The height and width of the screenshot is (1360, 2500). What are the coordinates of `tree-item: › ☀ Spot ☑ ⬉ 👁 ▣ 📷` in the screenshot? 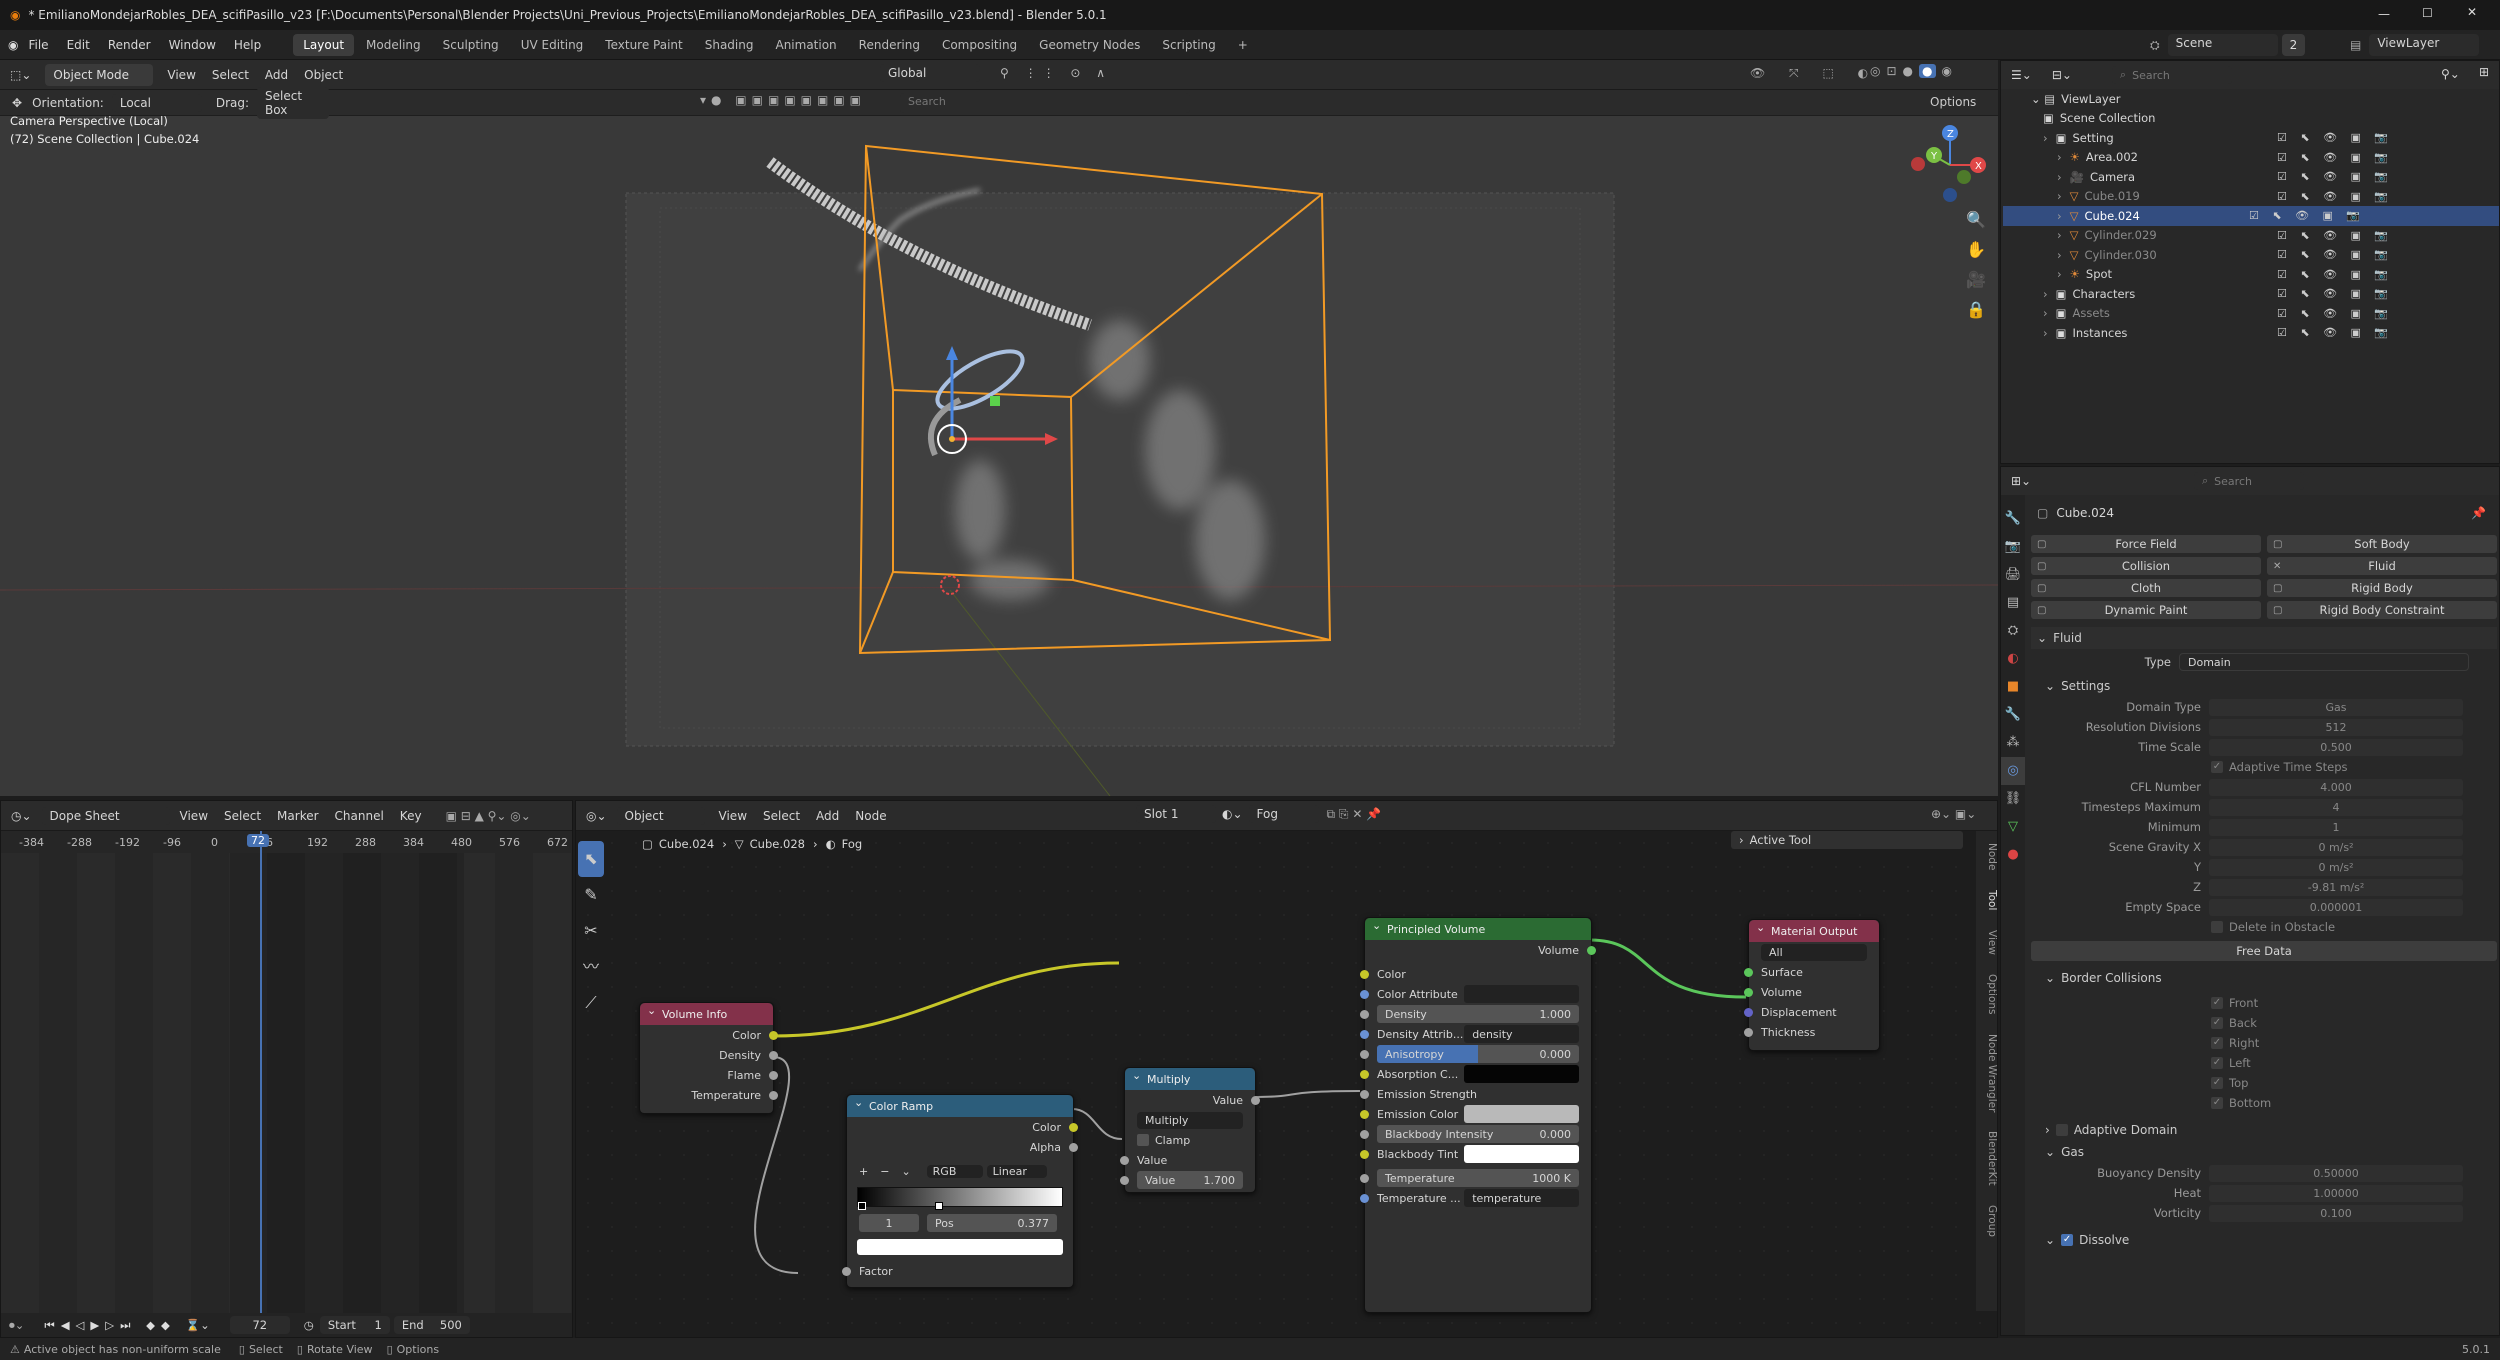 It's located at (2265, 275).